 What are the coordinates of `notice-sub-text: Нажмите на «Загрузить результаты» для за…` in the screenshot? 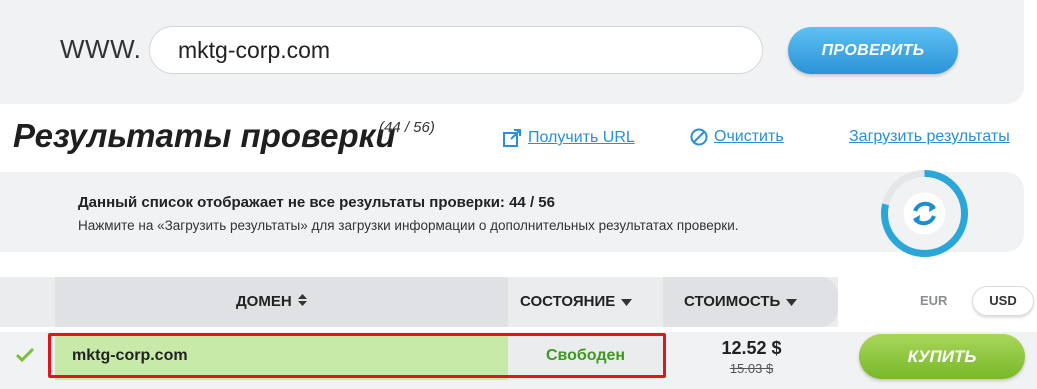 It's located at (408, 225).